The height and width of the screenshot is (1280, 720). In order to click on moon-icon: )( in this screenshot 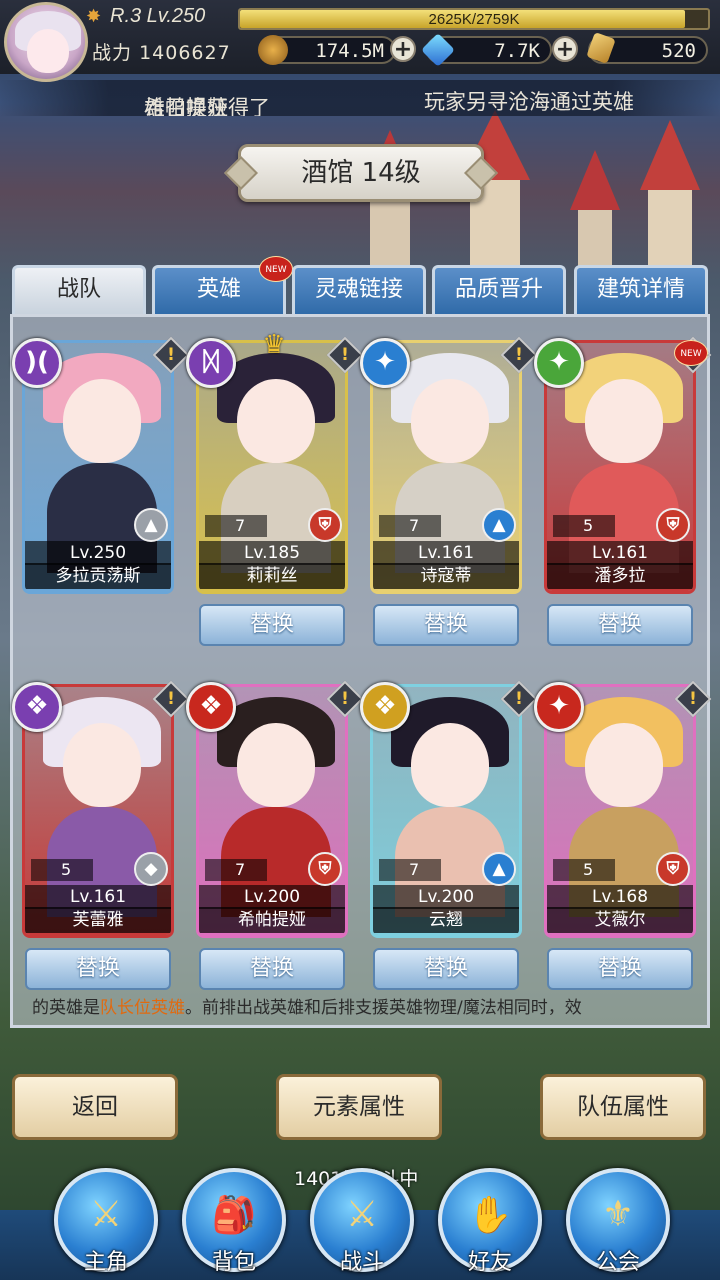, I will do `click(37, 363)`.